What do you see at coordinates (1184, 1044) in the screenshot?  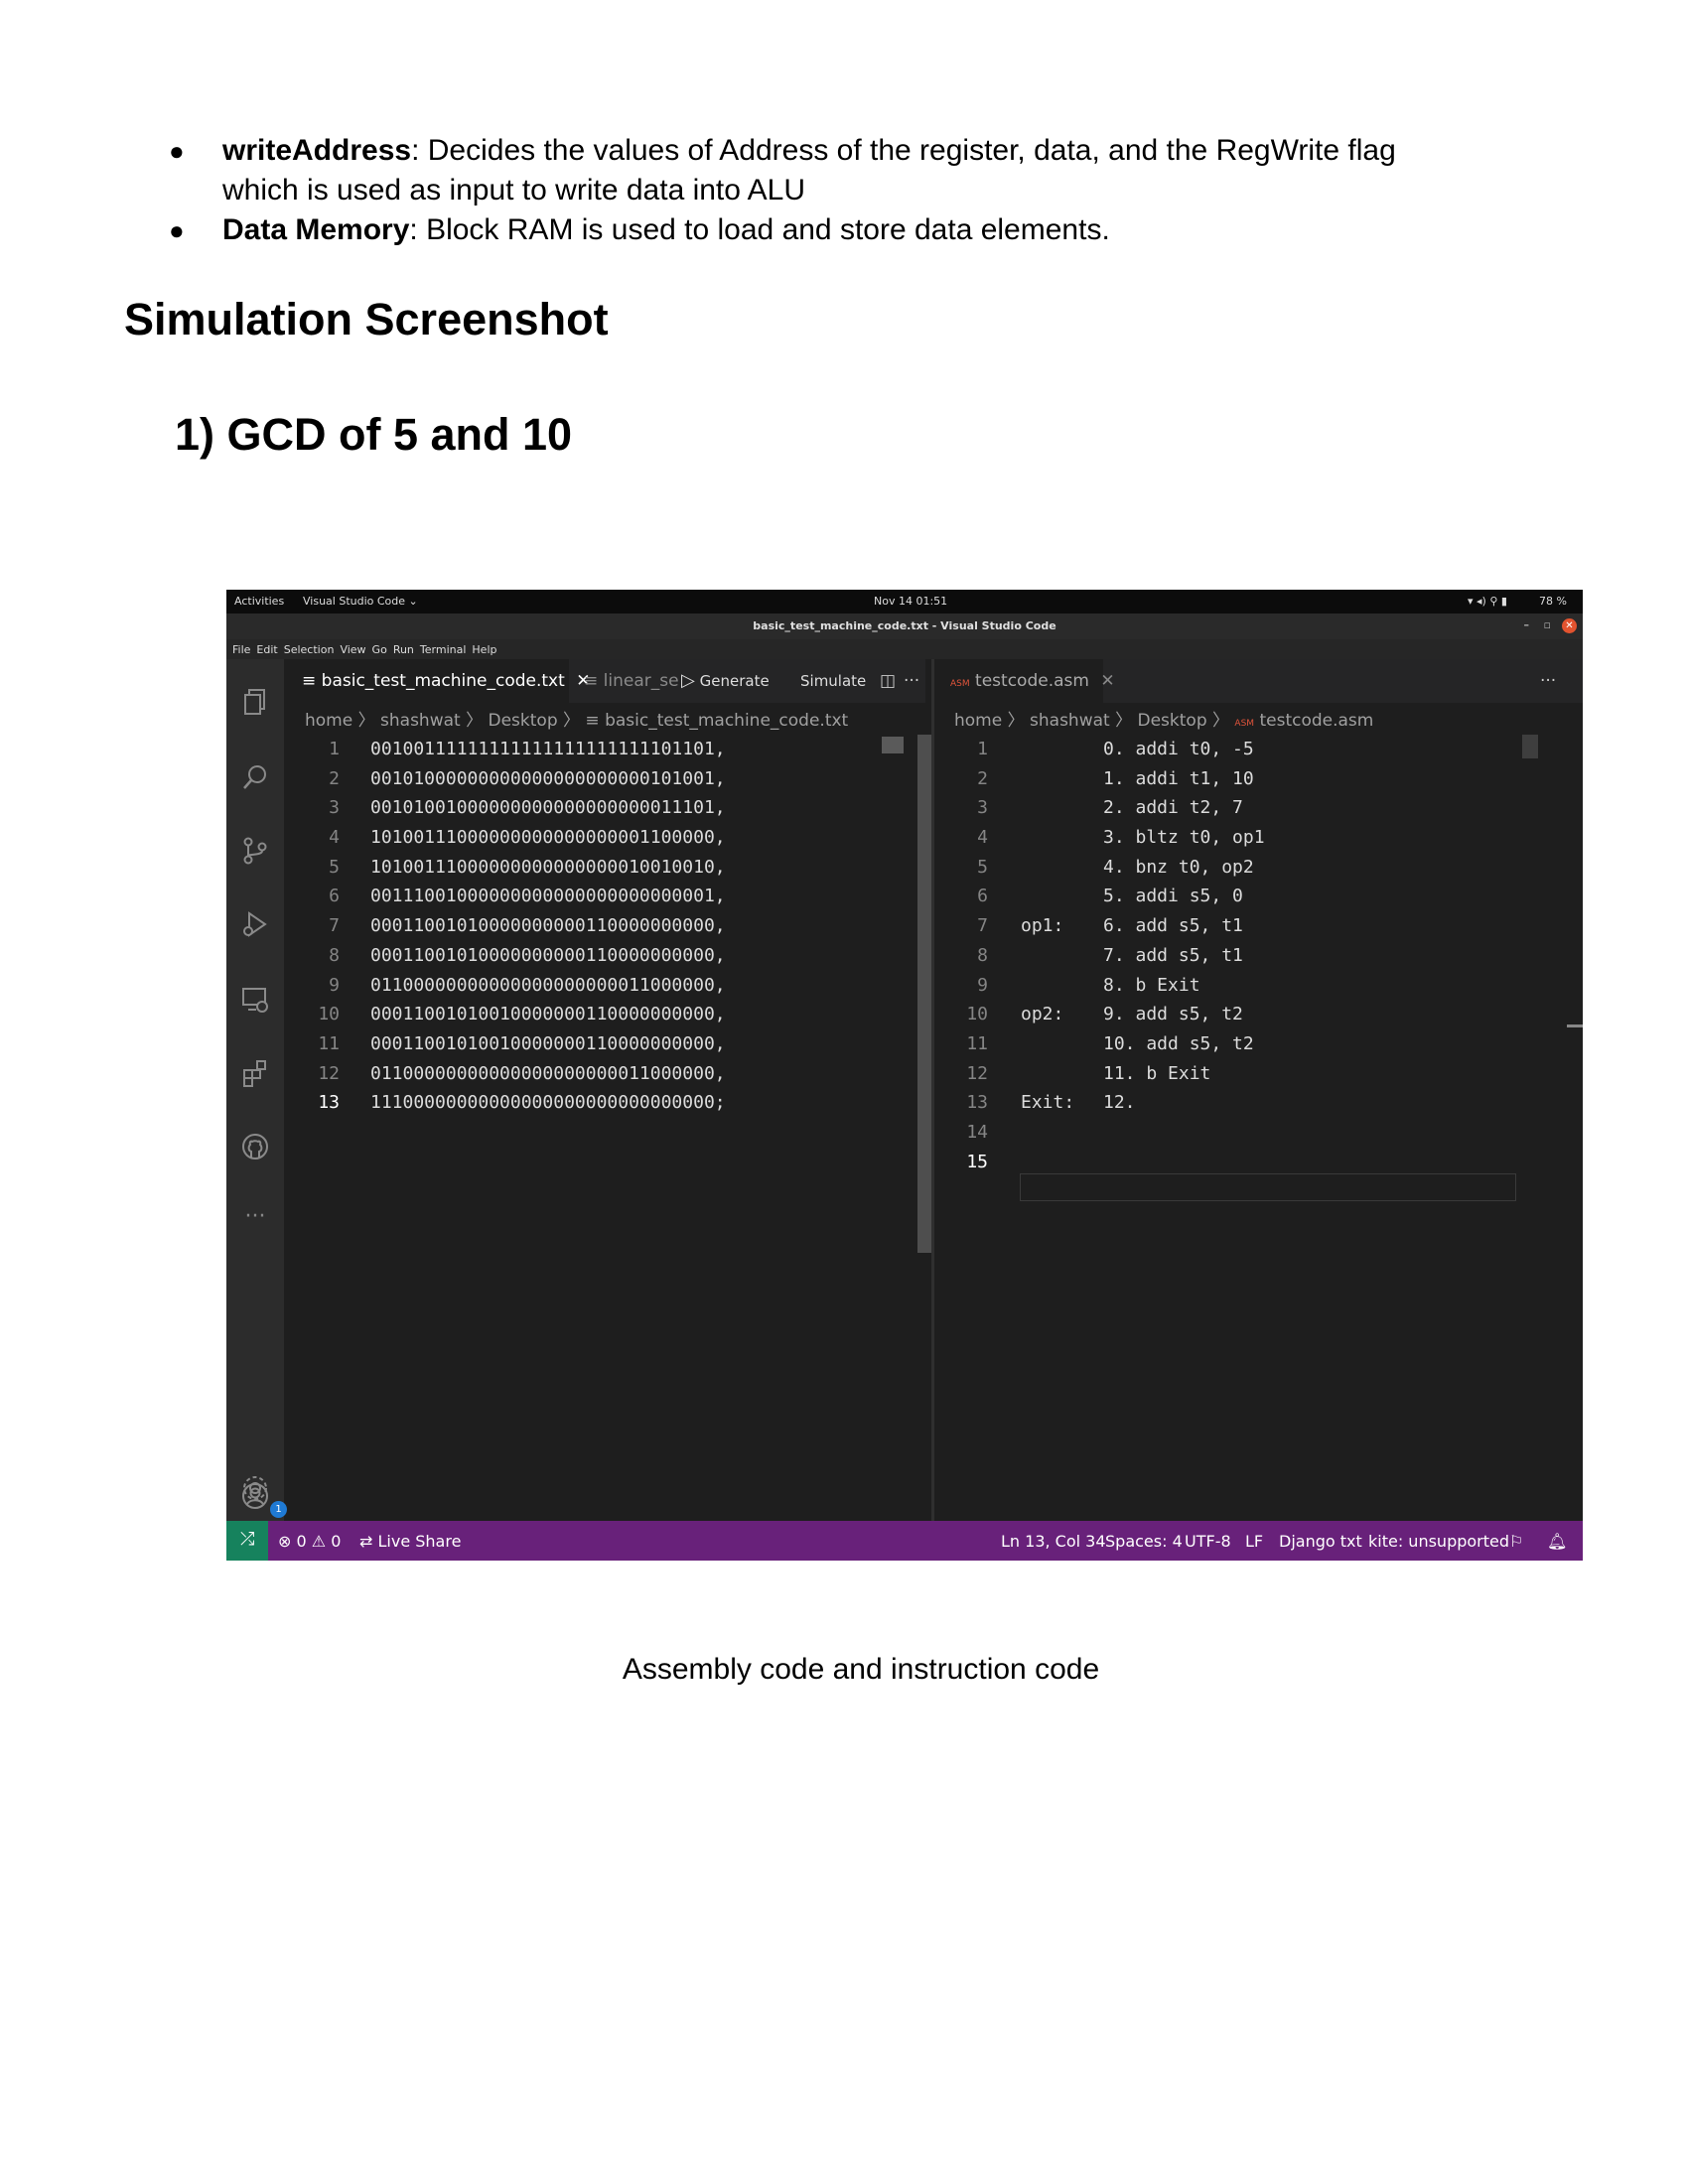 I see `code-line: 10. add s5, t2` at bounding box center [1184, 1044].